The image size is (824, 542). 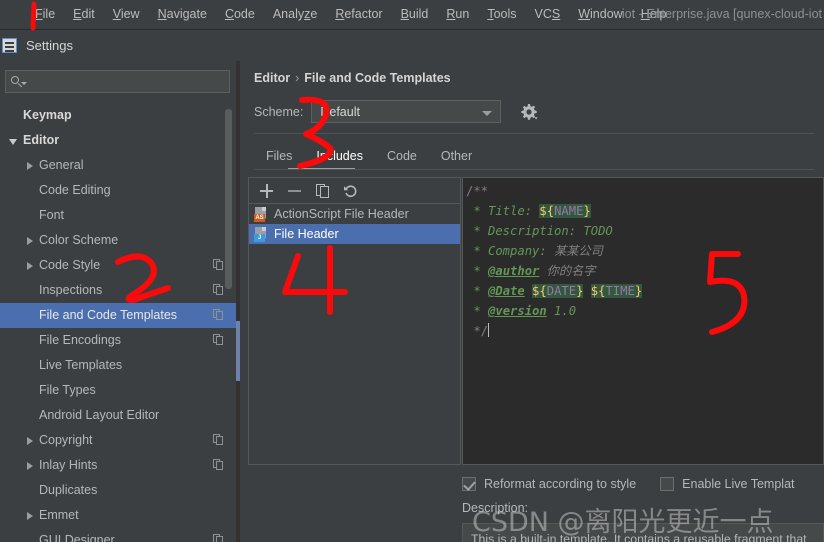 What do you see at coordinates (406, 111) in the screenshot?
I see `scheme-dropdown: Default` at bounding box center [406, 111].